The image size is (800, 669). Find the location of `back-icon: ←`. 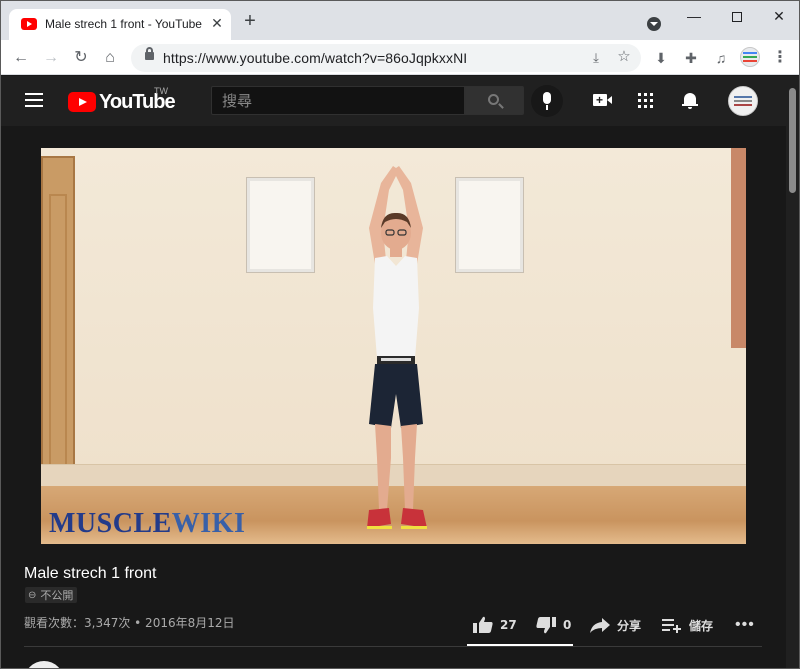

back-icon: ← is located at coordinates (21, 58).